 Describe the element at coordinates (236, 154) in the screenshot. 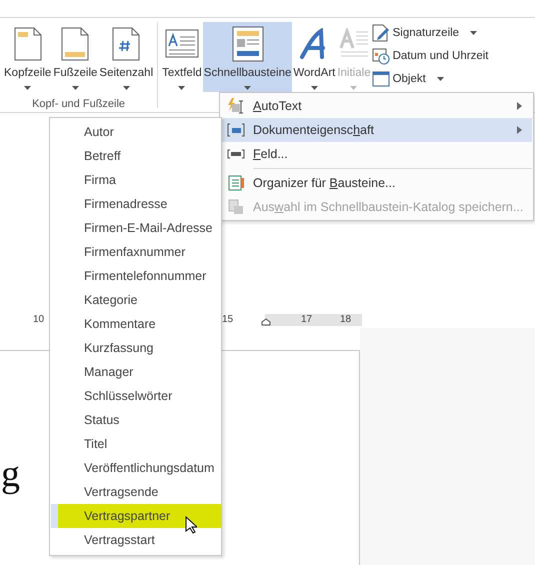

I see `field-icon` at that location.